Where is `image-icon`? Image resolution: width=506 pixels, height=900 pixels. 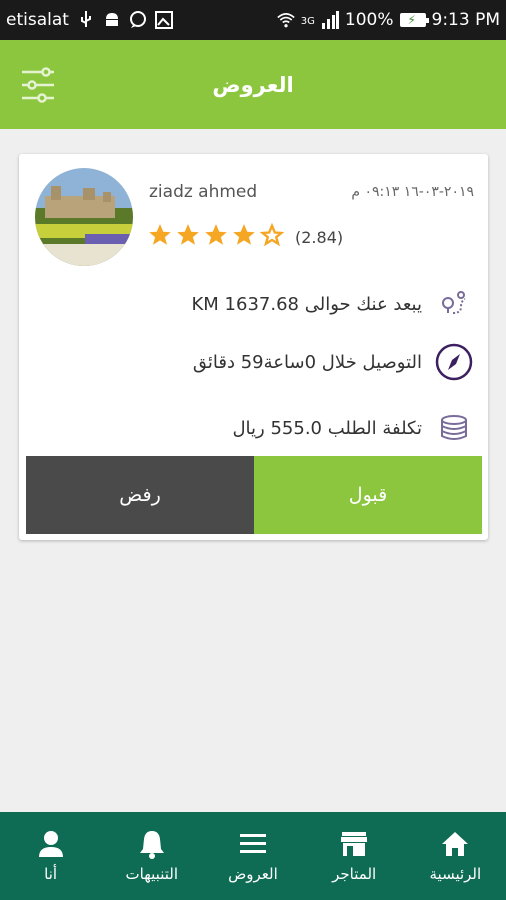
image-icon is located at coordinates (163, 20).